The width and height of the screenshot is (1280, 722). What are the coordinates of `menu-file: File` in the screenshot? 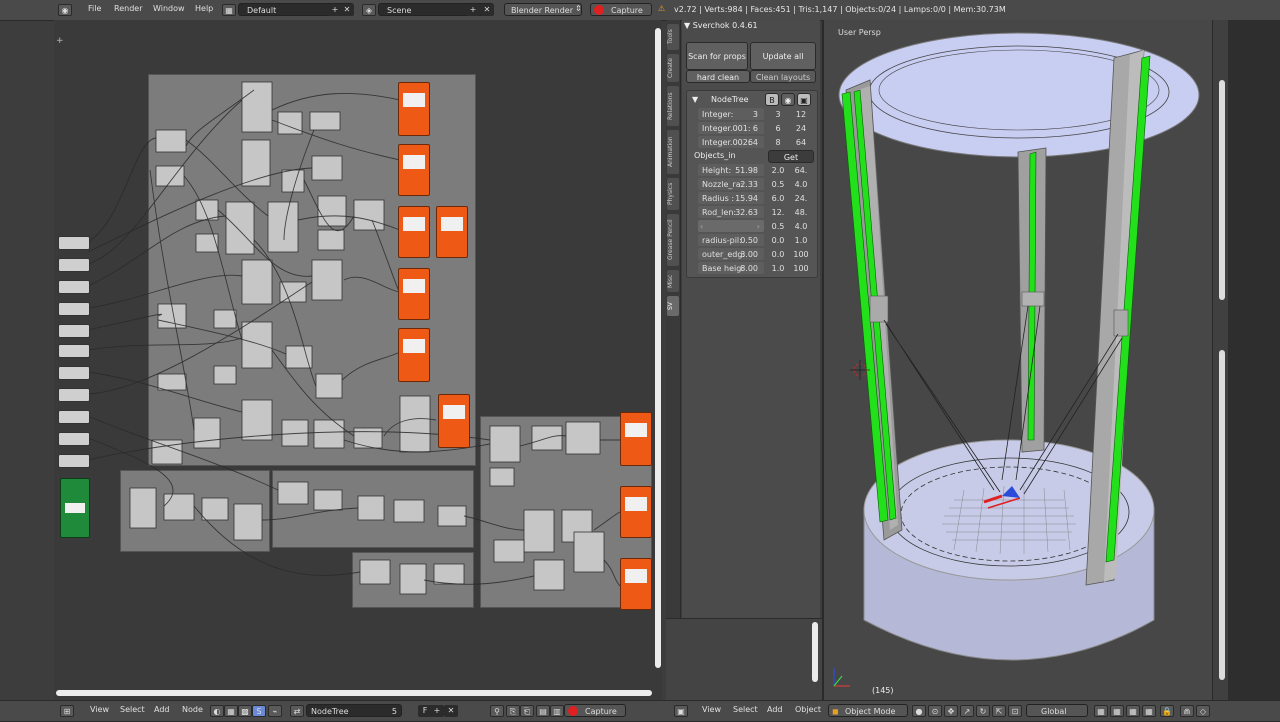 It's located at (94, 8).